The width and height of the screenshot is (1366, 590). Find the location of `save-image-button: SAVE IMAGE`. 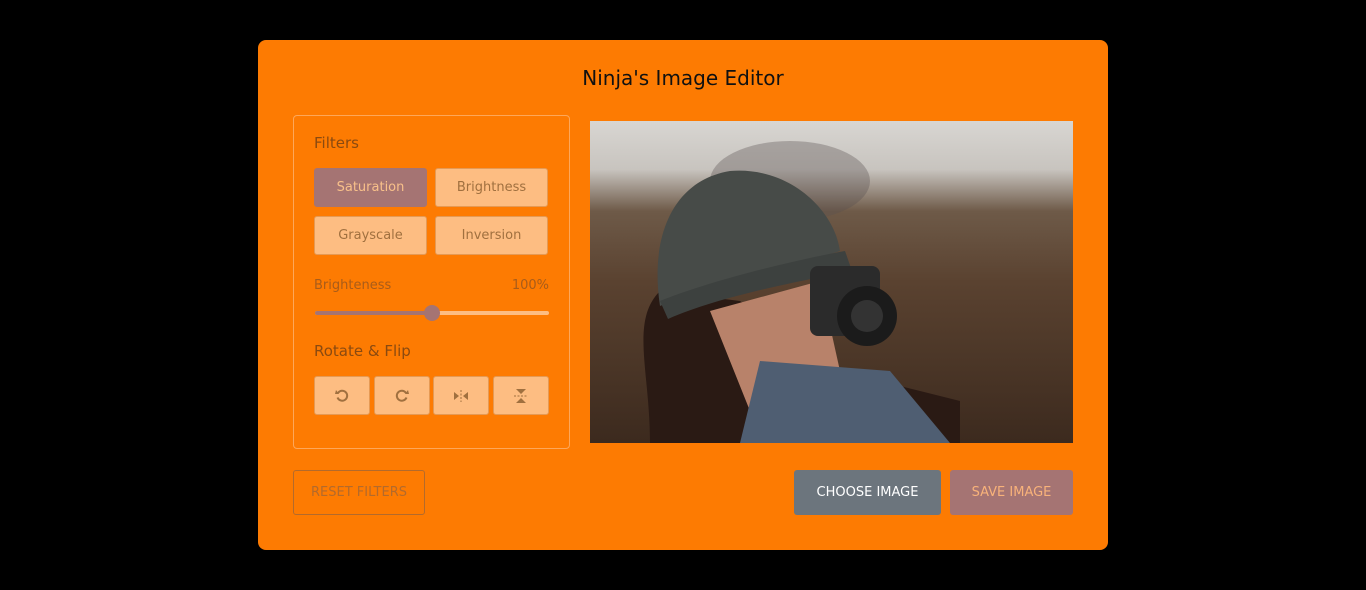

save-image-button: SAVE IMAGE is located at coordinates (1011, 492).